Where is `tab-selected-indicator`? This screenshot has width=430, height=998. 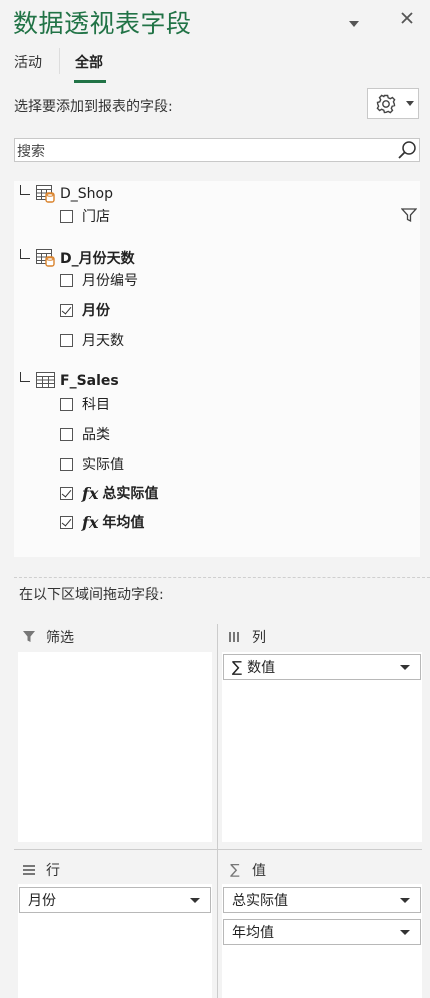
tab-selected-indicator is located at coordinates (90, 81).